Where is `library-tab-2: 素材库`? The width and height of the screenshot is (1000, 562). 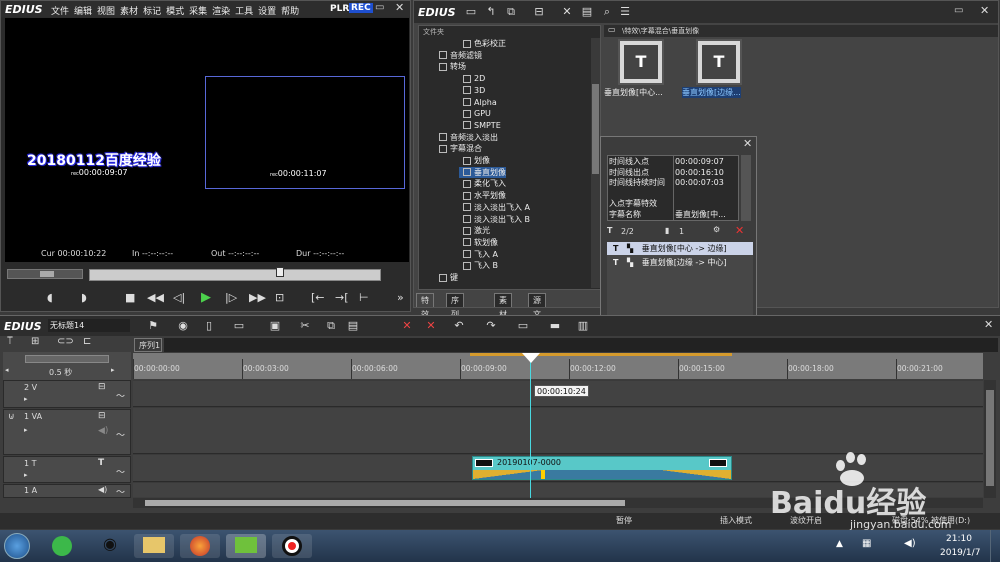 library-tab-2: 素材库 is located at coordinates (503, 313).